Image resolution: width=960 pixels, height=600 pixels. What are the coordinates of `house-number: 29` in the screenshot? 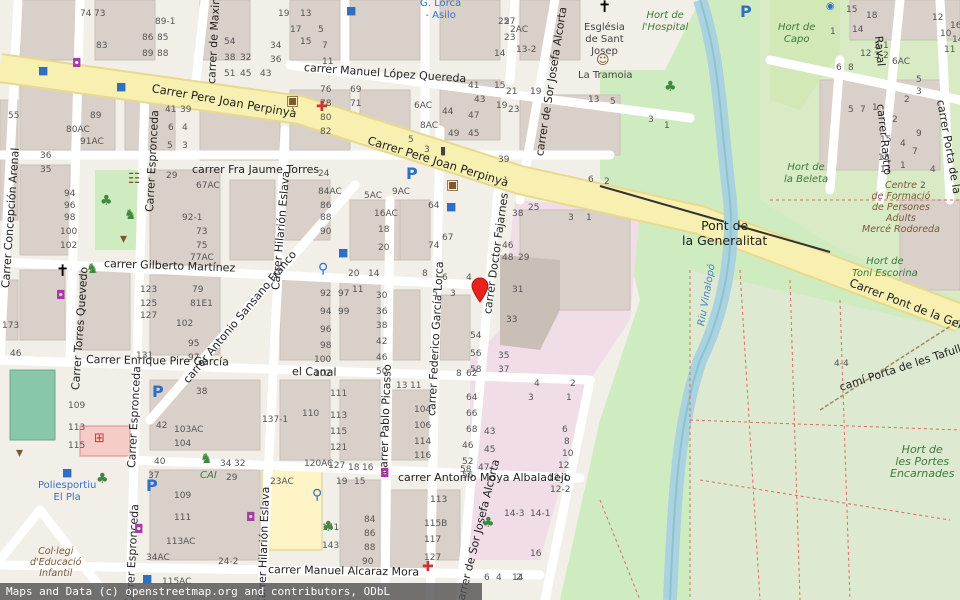 It's located at (232, 478).